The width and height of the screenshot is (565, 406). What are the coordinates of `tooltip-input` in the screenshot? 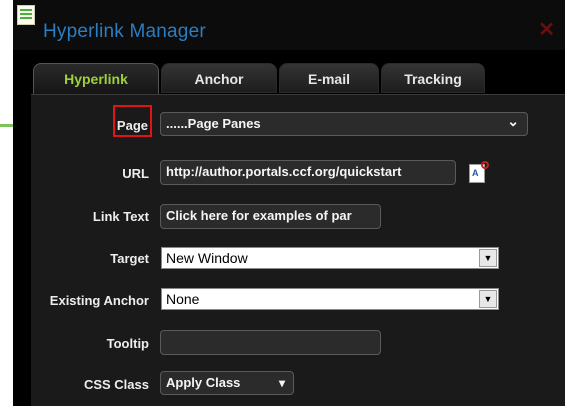 It's located at (270, 342).